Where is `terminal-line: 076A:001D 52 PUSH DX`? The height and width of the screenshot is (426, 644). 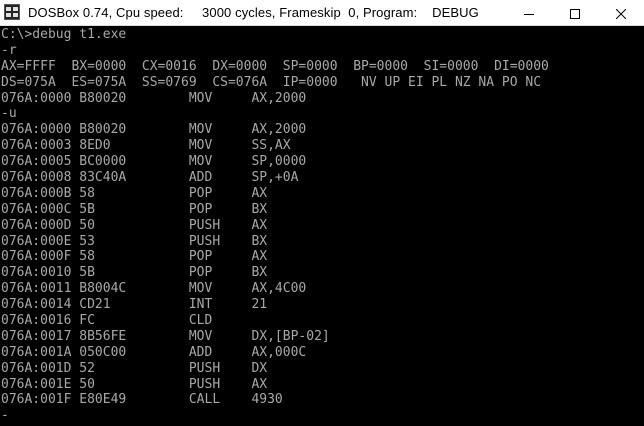 terminal-line: 076A:001D 52 PUSH DX is located at coordinates (134, 368).